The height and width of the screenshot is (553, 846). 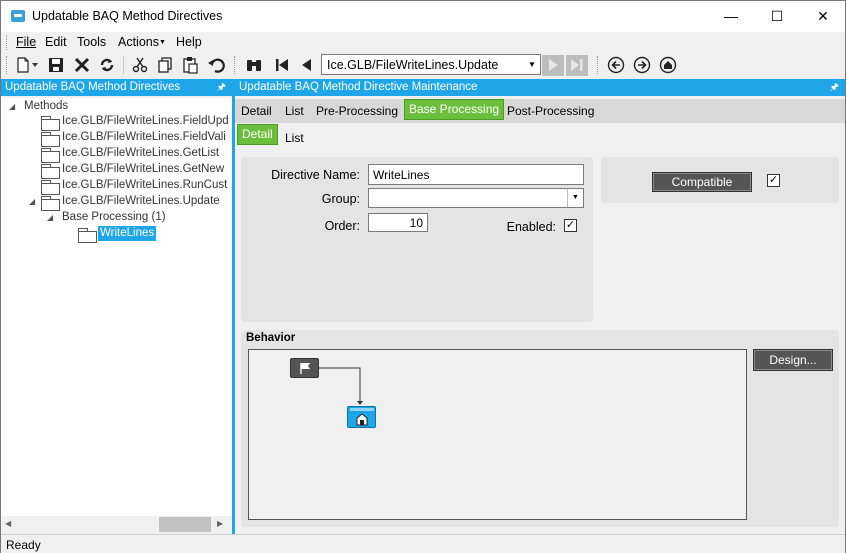 What do you see at coordinates (8, 523) in the screenshot?
I see `scroll-left-icon: ◀` at bounding box center [8, 523].